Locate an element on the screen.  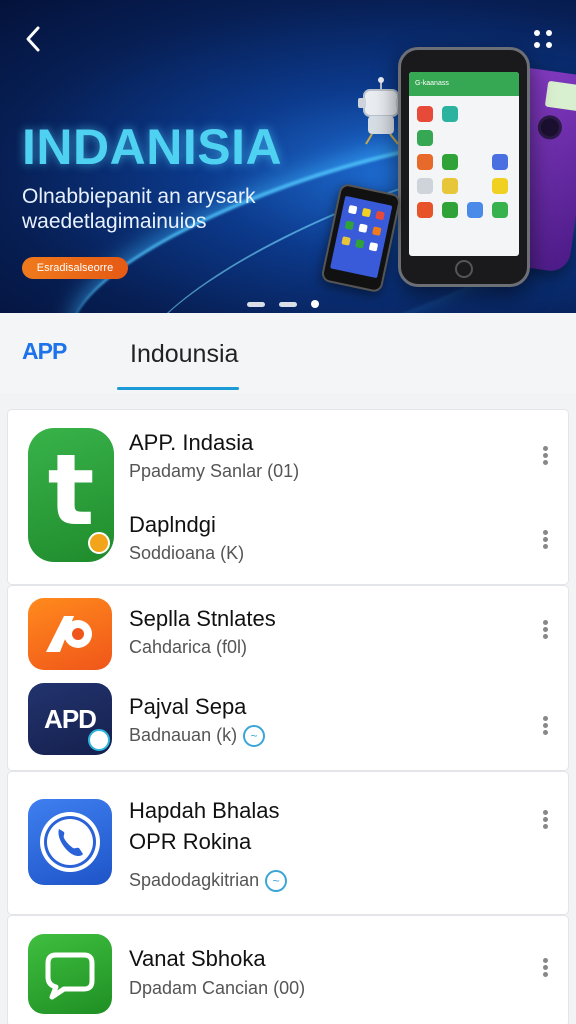
icon-letters-apd: APD is located at coordinates (70, 718).